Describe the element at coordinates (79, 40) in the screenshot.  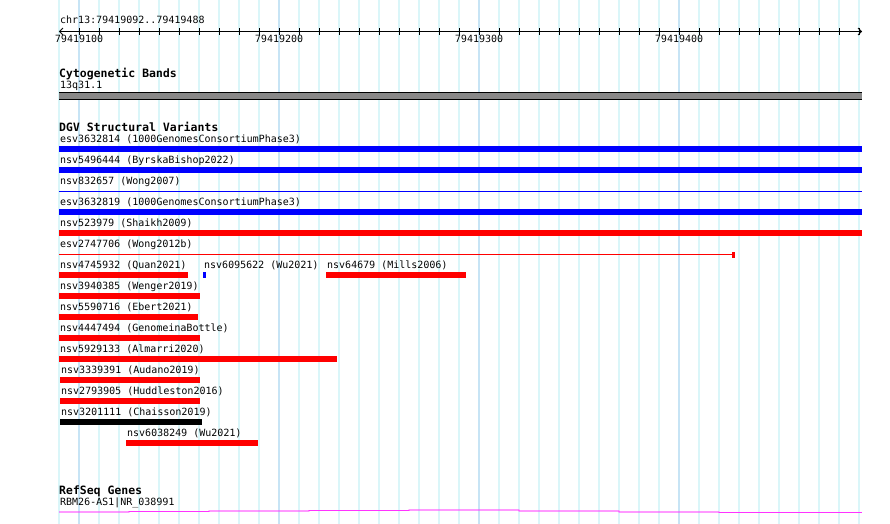
I see `tick-label: 79419100` at that location.